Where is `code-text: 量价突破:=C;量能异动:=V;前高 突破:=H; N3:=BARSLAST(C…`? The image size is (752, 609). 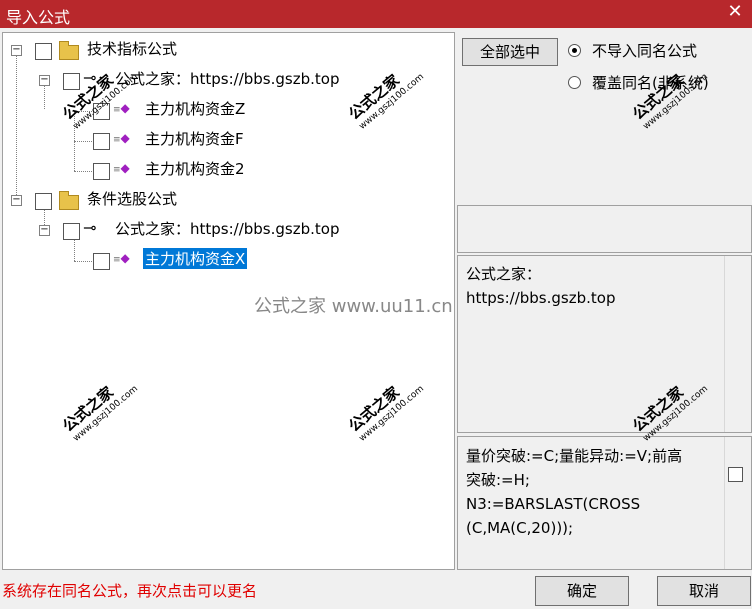
code-text: 量价突破:=C;量能异动:=V;前高 突破:=H; N3:=BARSLAST(C… is located at coordinates (596, 492).